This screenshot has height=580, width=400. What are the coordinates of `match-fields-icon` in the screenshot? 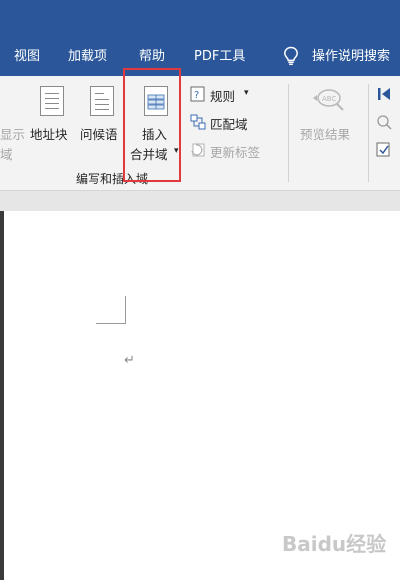 It's located at (198, 123).